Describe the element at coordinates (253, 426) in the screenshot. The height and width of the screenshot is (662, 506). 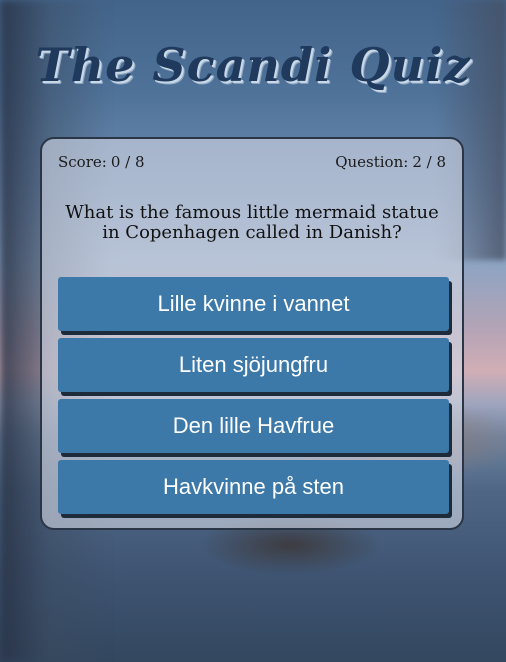
I see `answer-button: Den lille Havfrue` at that location.